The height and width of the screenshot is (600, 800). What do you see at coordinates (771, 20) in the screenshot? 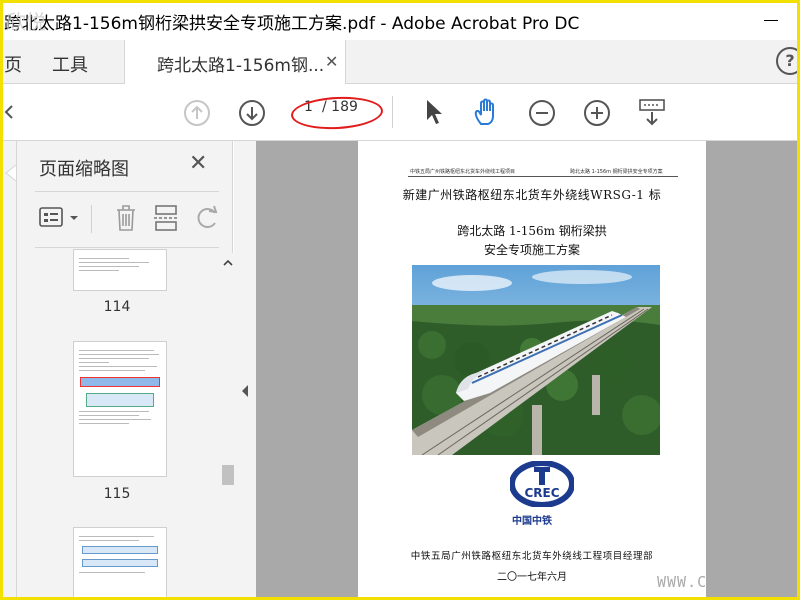
I see `minimize-button` at bounding box center [771, 20].